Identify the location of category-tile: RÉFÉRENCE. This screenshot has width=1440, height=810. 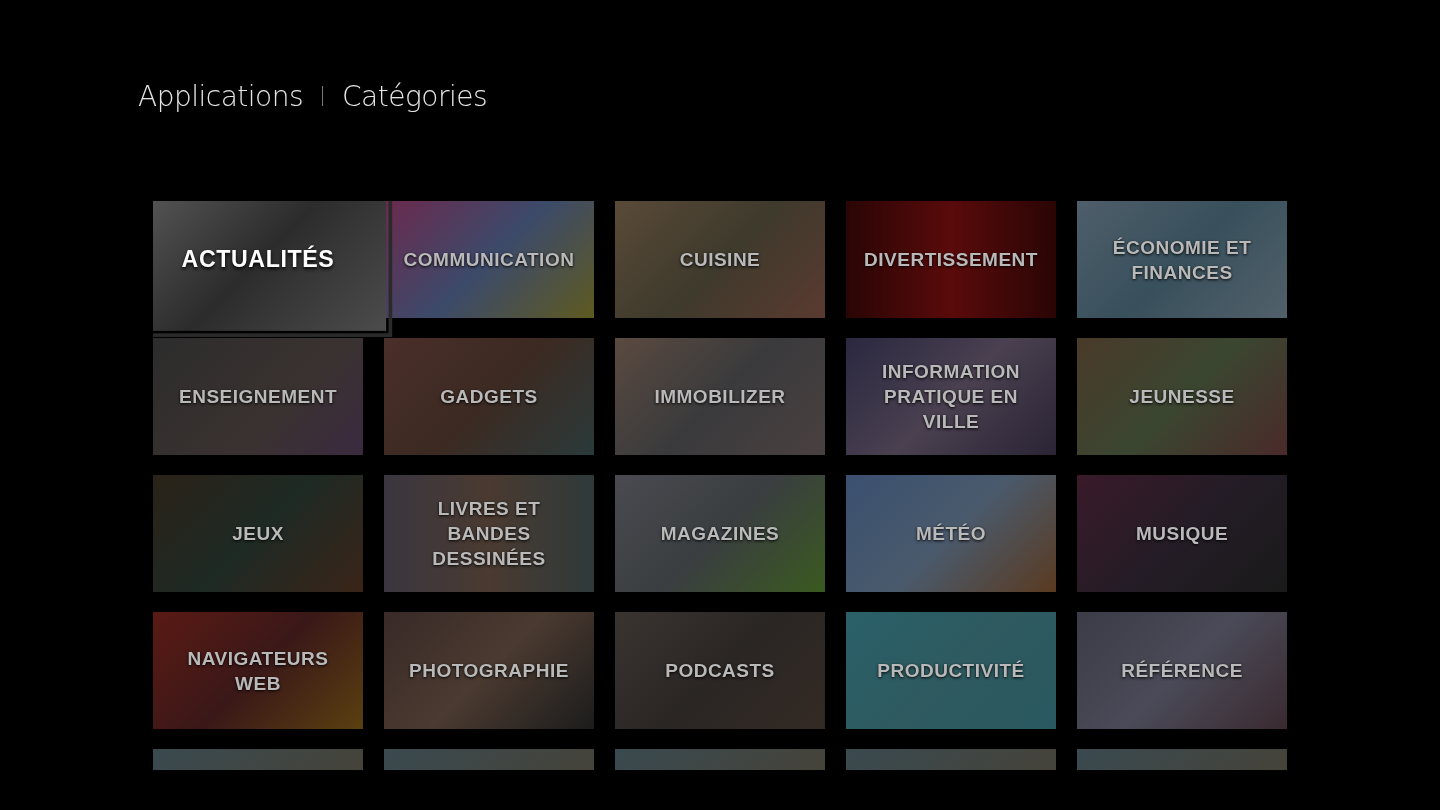
(1182, 670).